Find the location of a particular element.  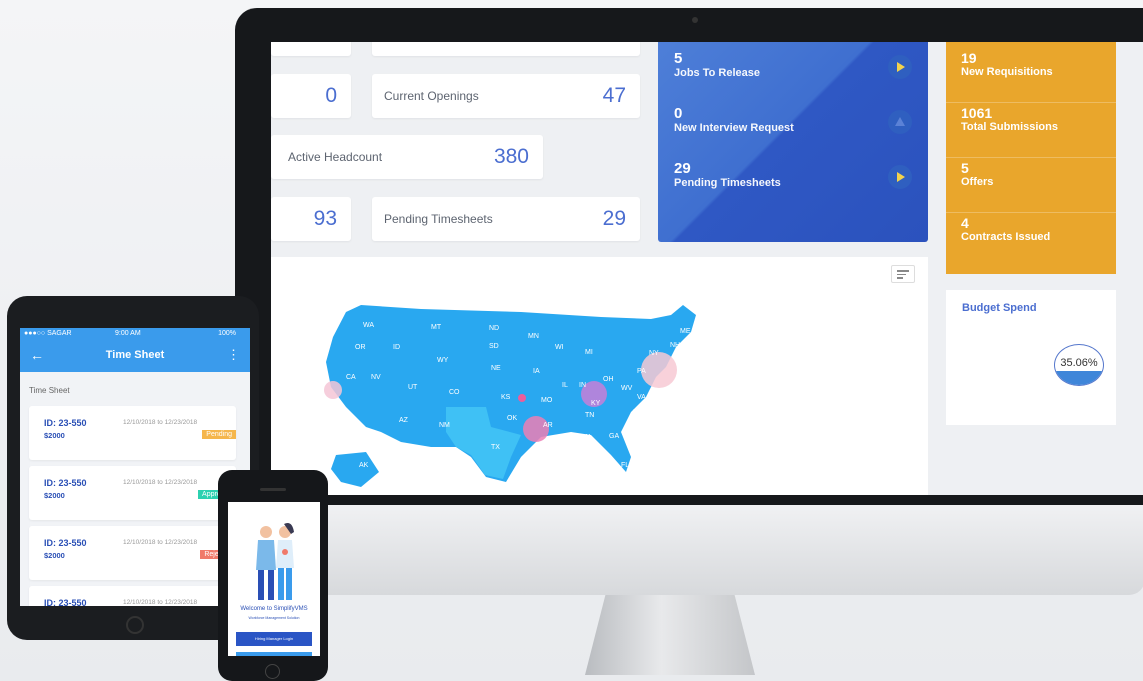

carrier-text: ●●●○○ SAGAR is located at coordinates (48, 333).